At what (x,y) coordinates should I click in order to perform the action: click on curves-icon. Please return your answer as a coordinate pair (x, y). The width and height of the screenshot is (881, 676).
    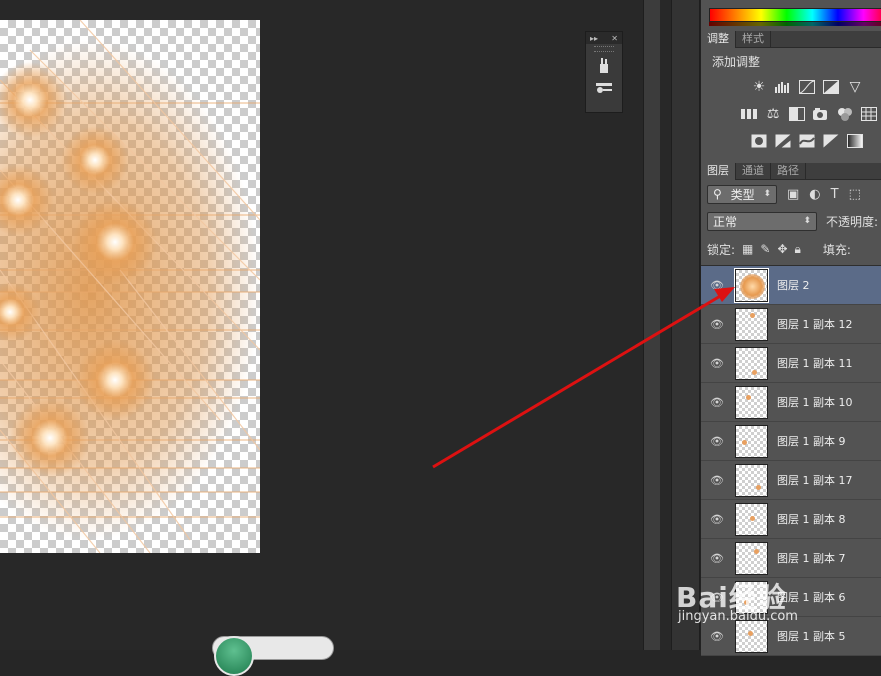
    Looking at the image, I should click on (807, 87).